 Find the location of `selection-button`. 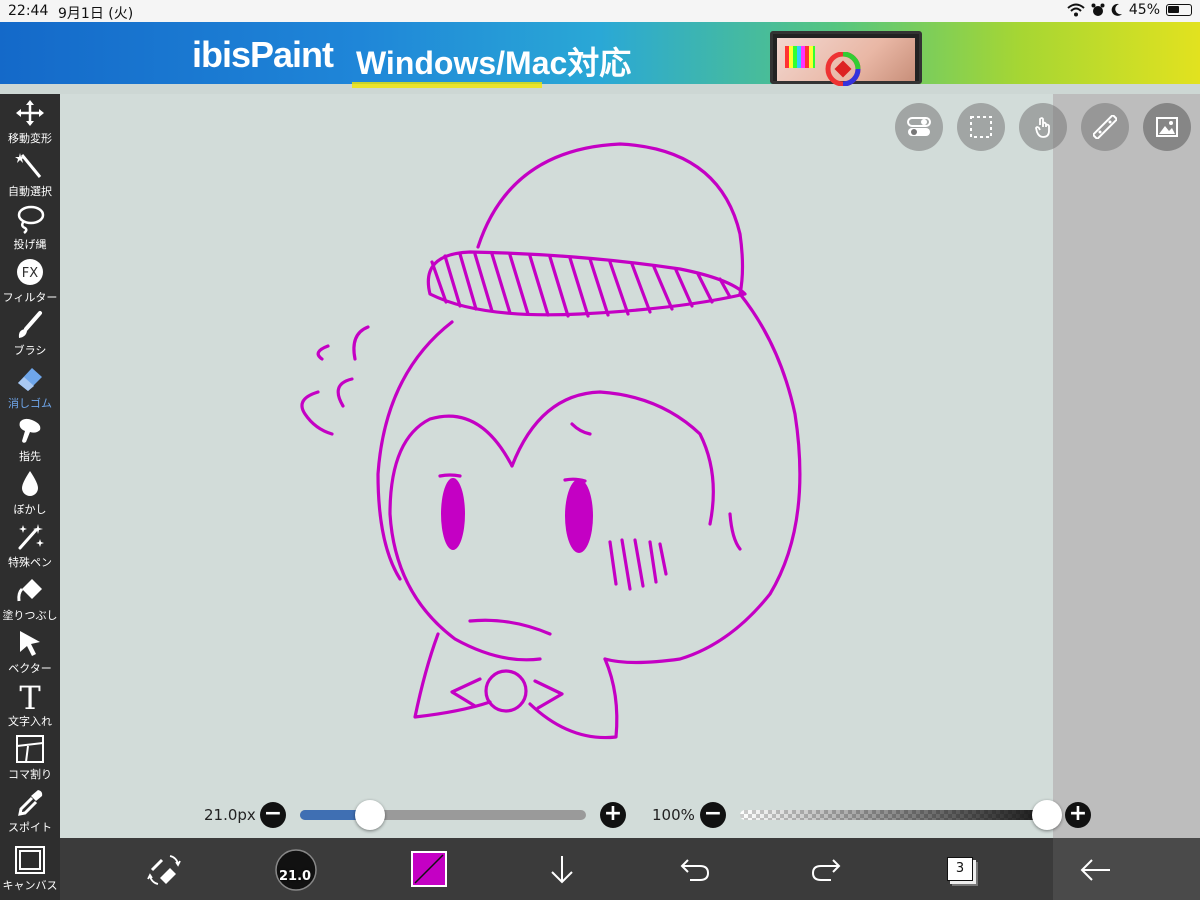

selection-button is located at coordinates (981, 127).